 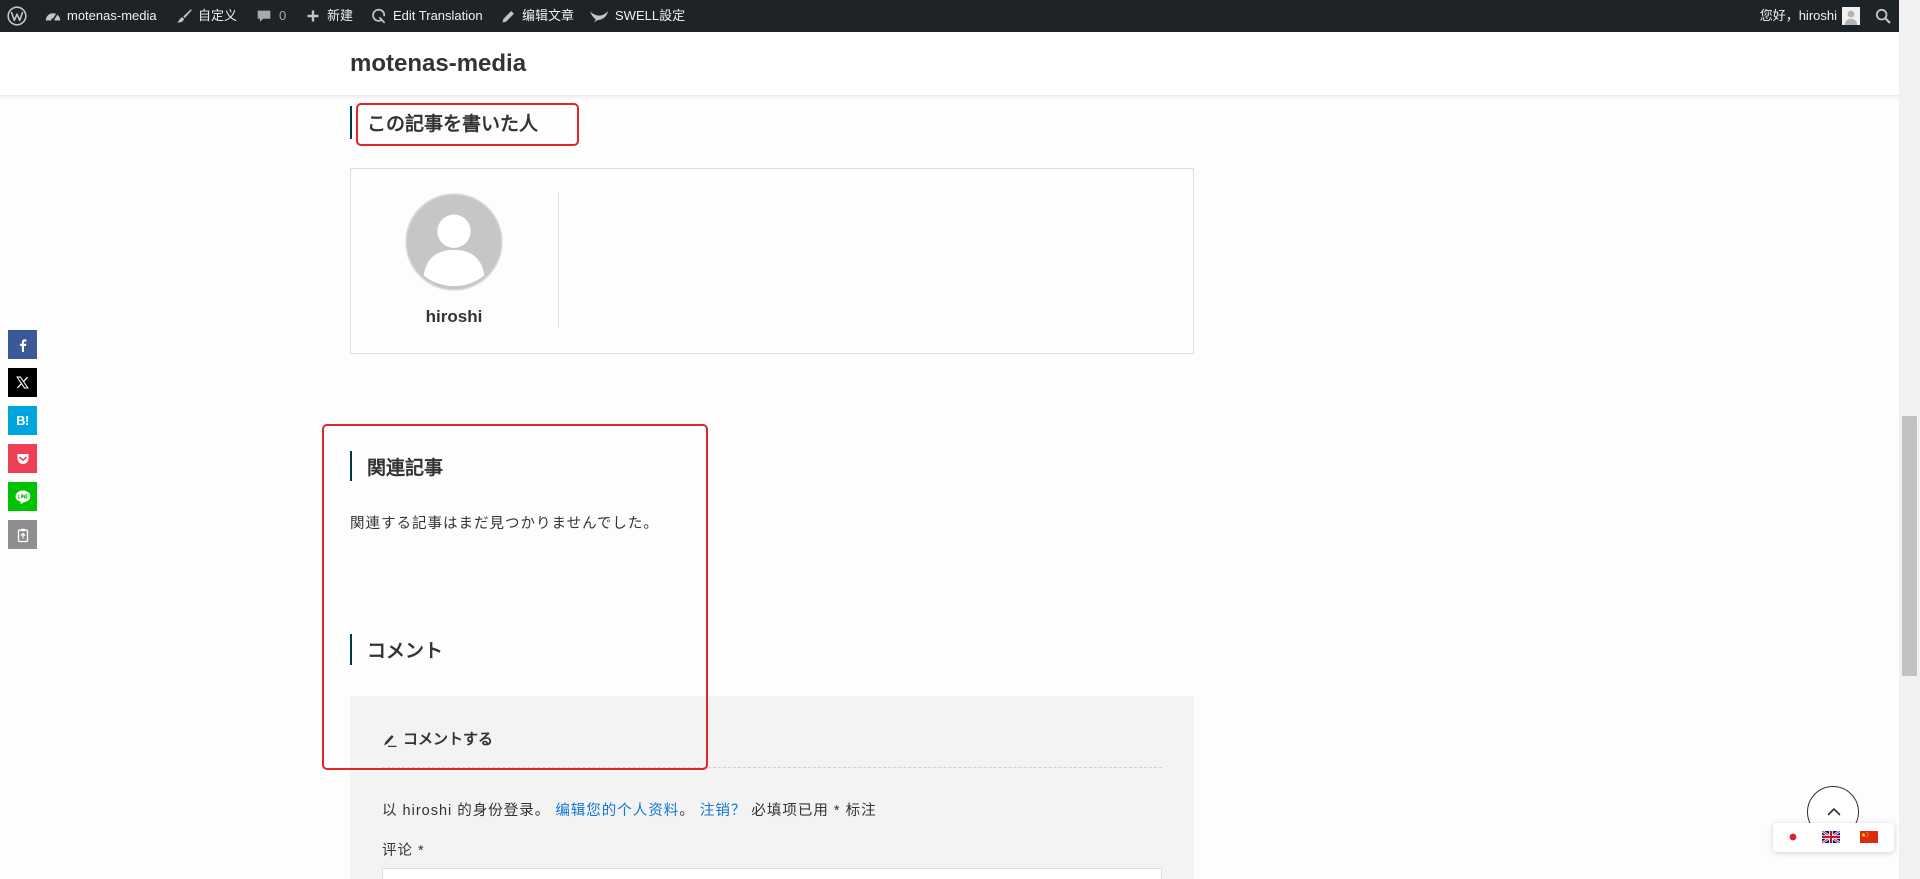 What do you see at coordinates (508, 16) in the screenshot?
I see `pencil-icon` at bounding box center [508, 16].